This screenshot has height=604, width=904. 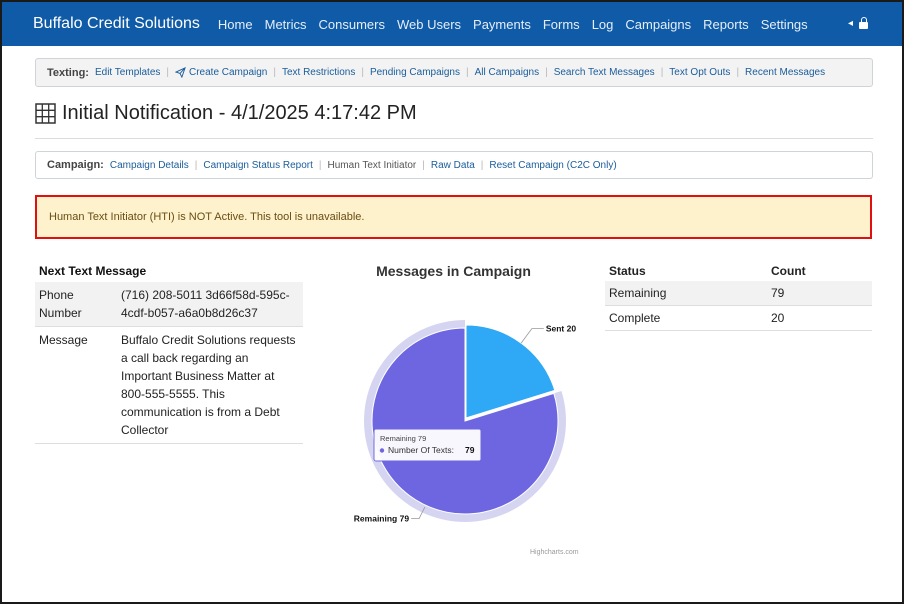 I want to click on next-message-header: Next Text Message, so click(x=93, y=271).